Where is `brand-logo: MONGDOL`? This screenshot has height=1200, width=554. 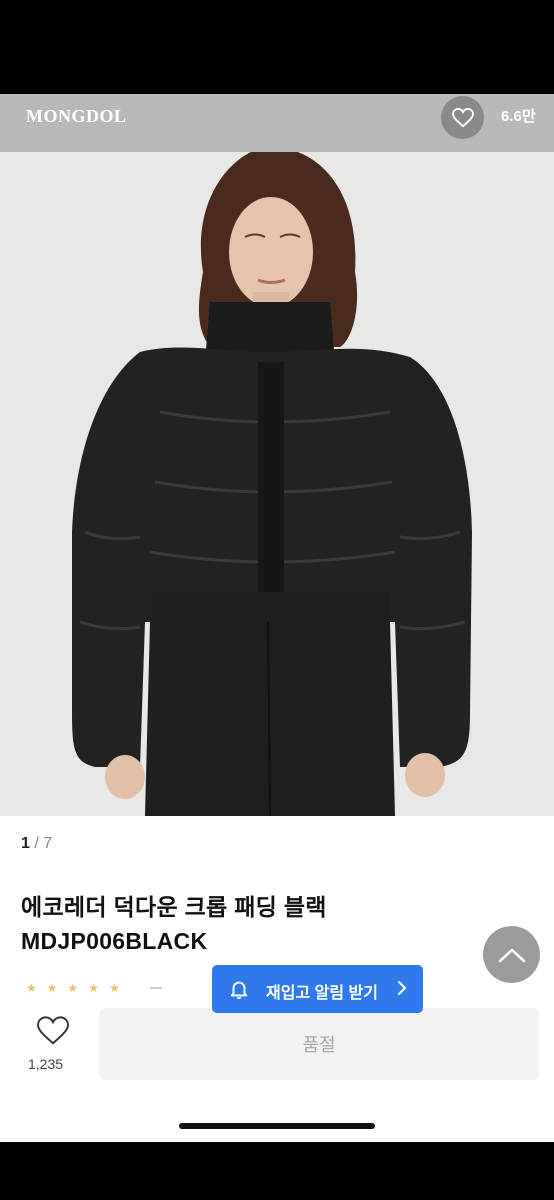
brand-logo: MONGDOL is located at coordinates (76, 116).